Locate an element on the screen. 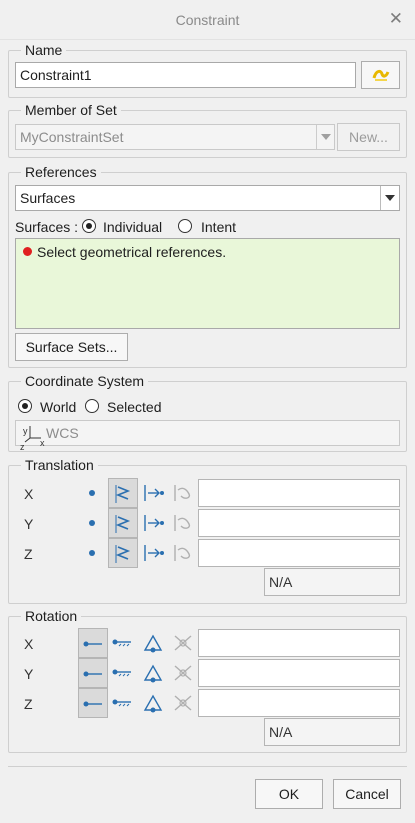 The height and width of the screenshot is (823, 415). name-legend: Name is located at coordinates (44, 50).